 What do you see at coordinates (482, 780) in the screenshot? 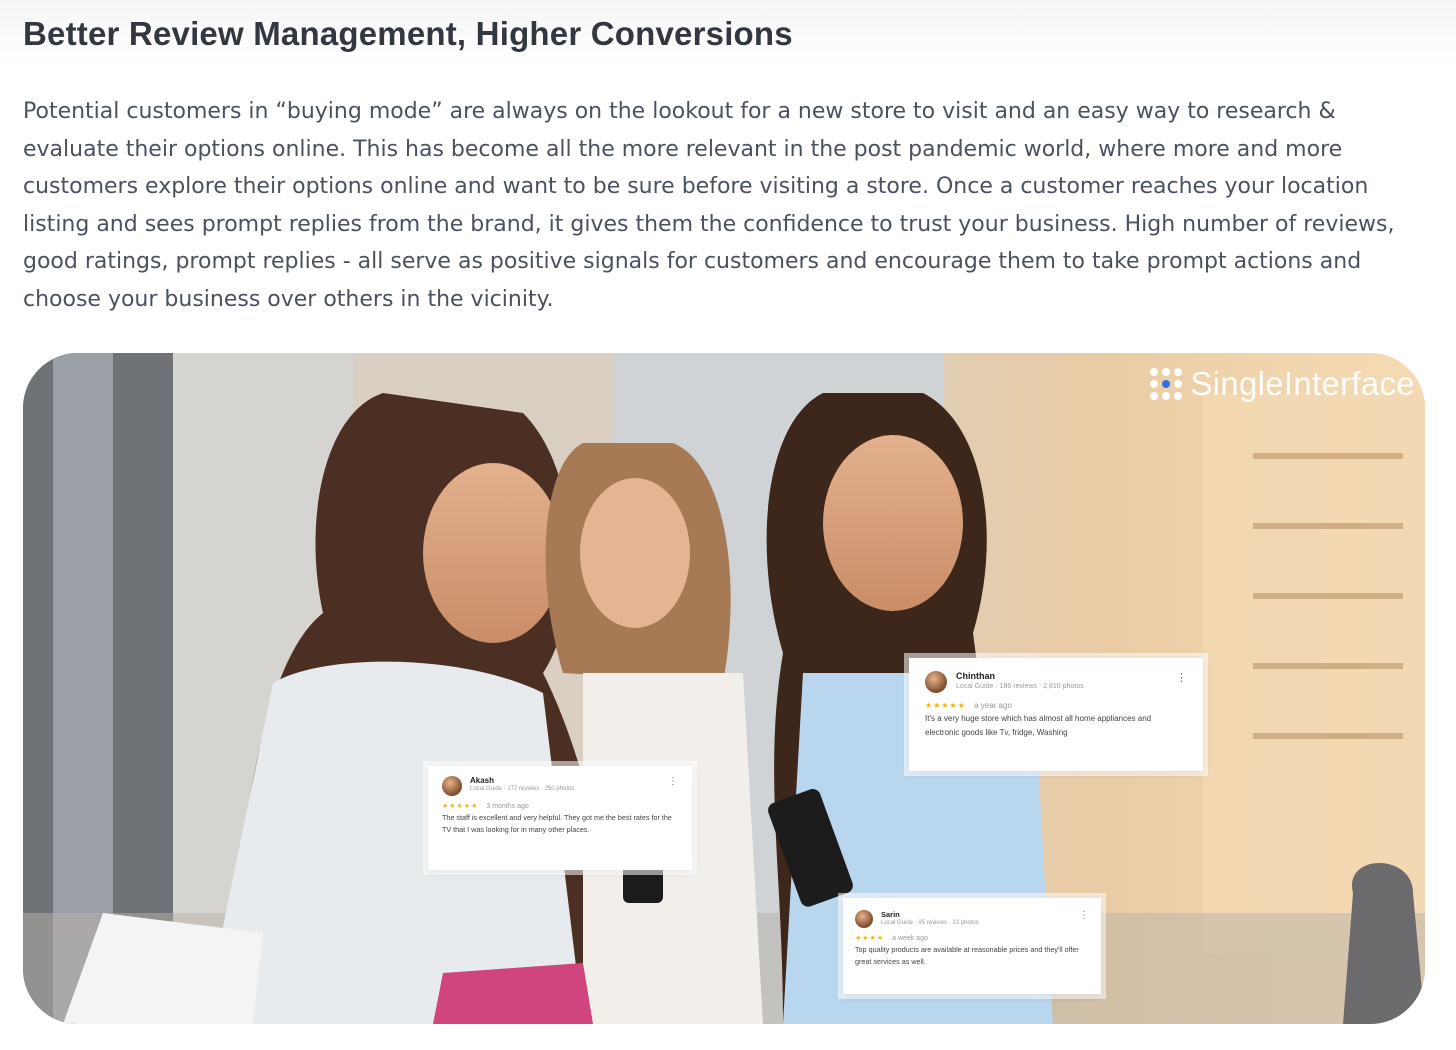
I see `reviewer-name: Akash` at bounding box center [482, 780].